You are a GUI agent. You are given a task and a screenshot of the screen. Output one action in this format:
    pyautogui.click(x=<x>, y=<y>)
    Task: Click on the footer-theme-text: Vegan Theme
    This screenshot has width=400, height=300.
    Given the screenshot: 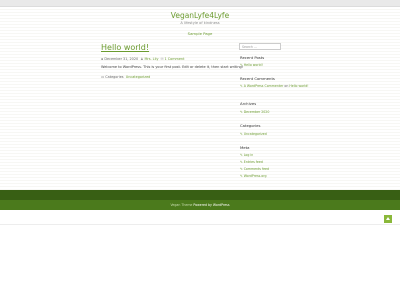 What is the action you would take?
    pyautogui.click(x=181, y=205)
    